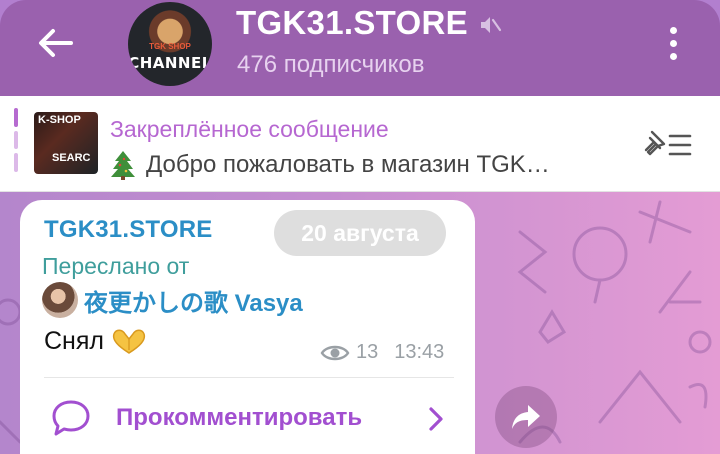 This screenshot has width=720, height=454. What do you see at coordinates (367, 352) in the screenshot?
I see `view-count: 13` at bounding box center [367, 352].